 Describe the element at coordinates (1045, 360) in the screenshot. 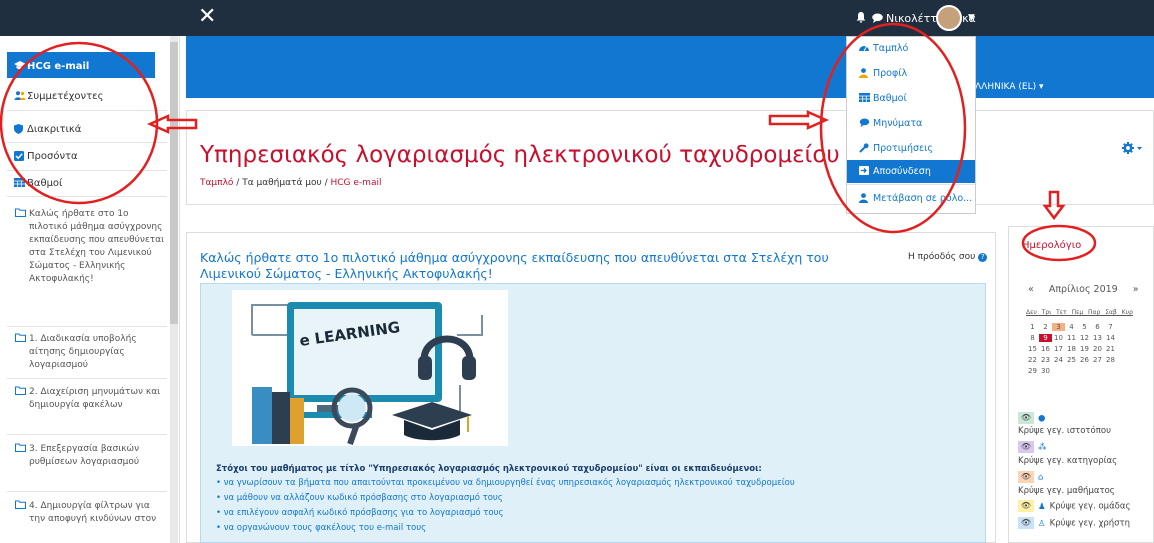

I see `calendar-day: 23` at that location.